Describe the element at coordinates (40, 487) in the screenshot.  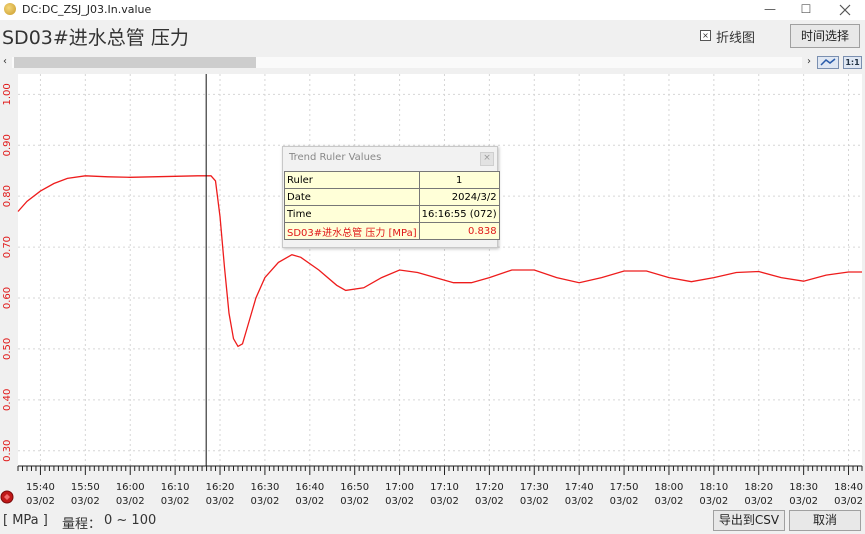
I see `x-tick-label-time: 15:40` at that location.